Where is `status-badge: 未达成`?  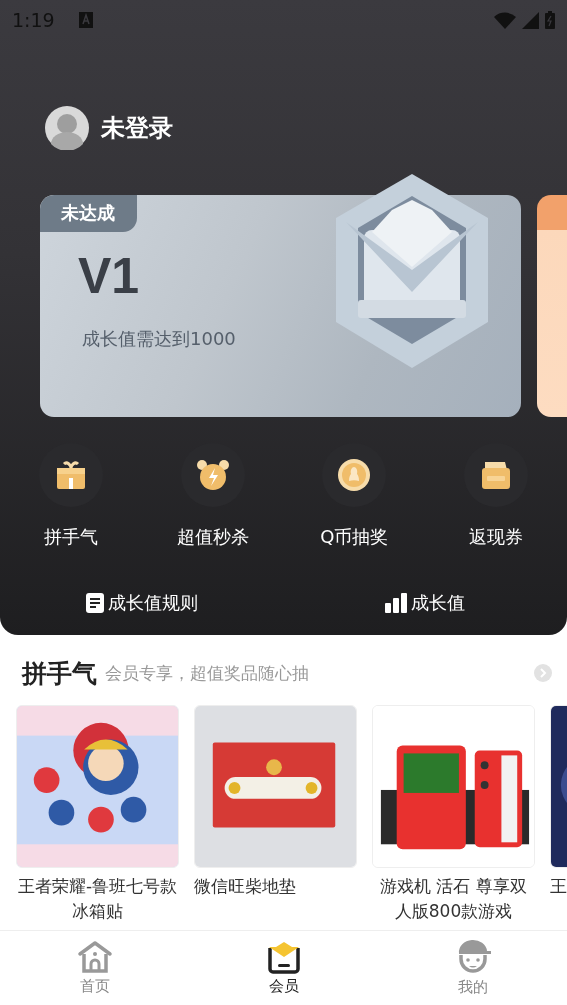 status-badge: 未达成 is located at coordinates (88, 213).